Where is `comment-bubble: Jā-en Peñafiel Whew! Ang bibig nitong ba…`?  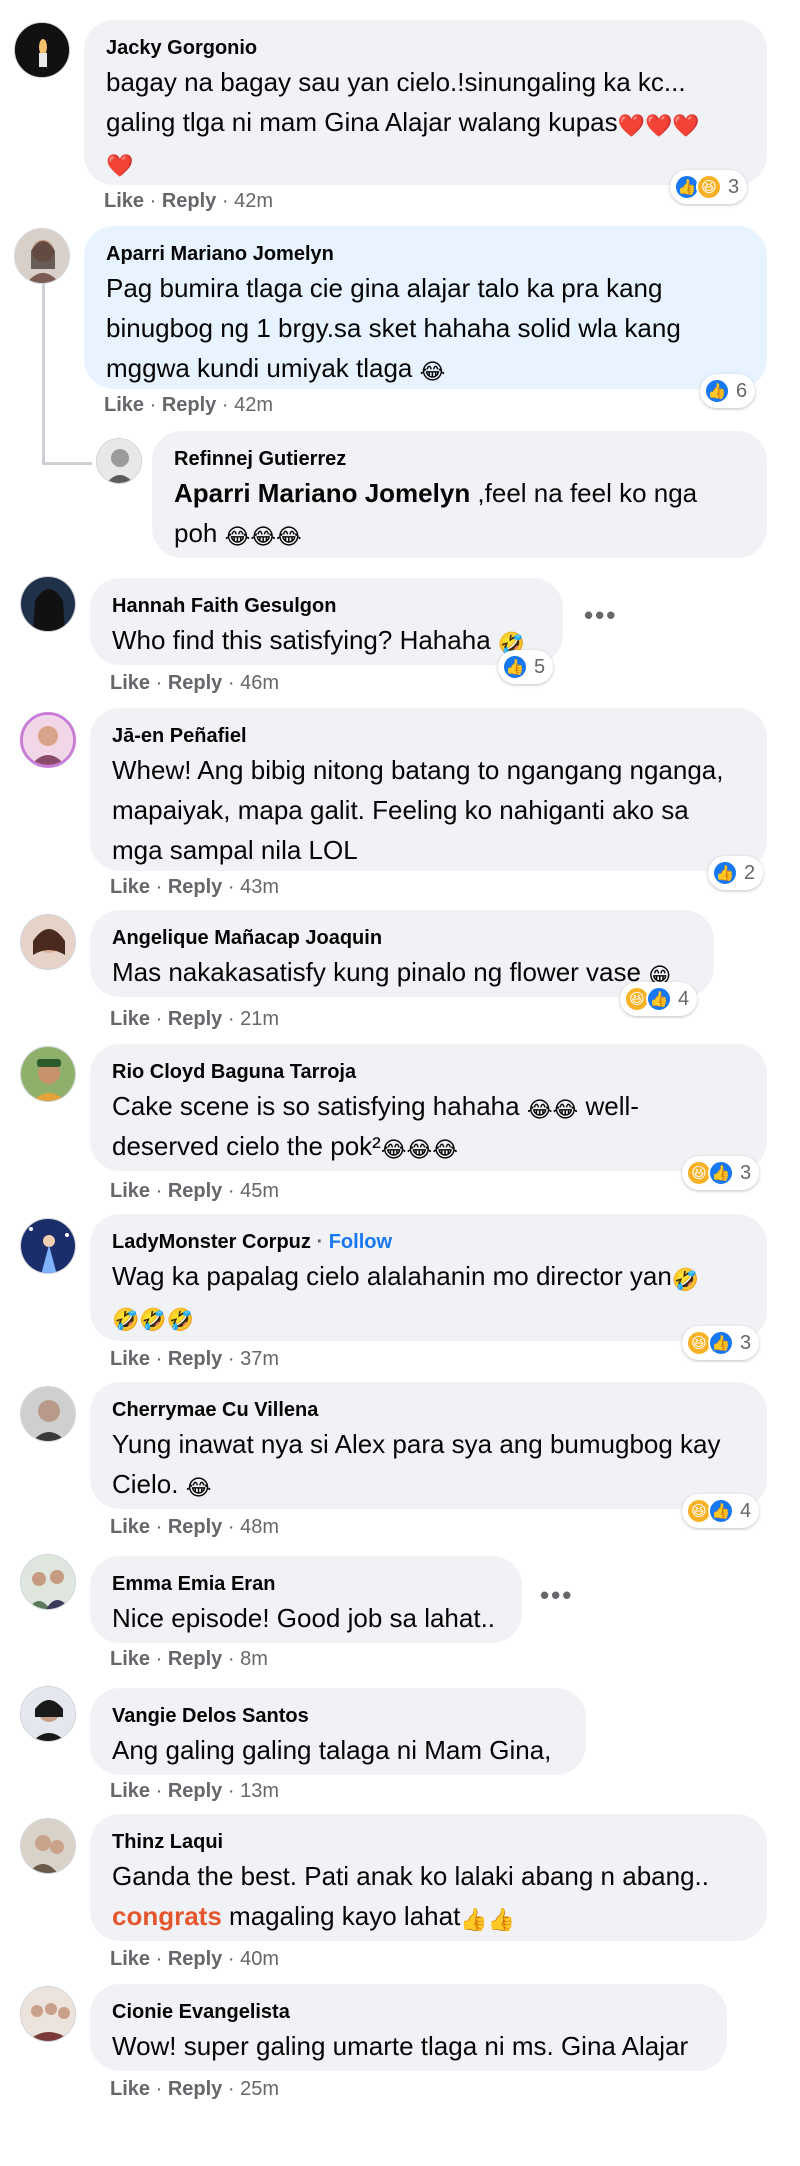 comment-bubble: Jā-en Peñafiel Whew! Ang bibig nitong ba… is located at coordinates (428, 789).